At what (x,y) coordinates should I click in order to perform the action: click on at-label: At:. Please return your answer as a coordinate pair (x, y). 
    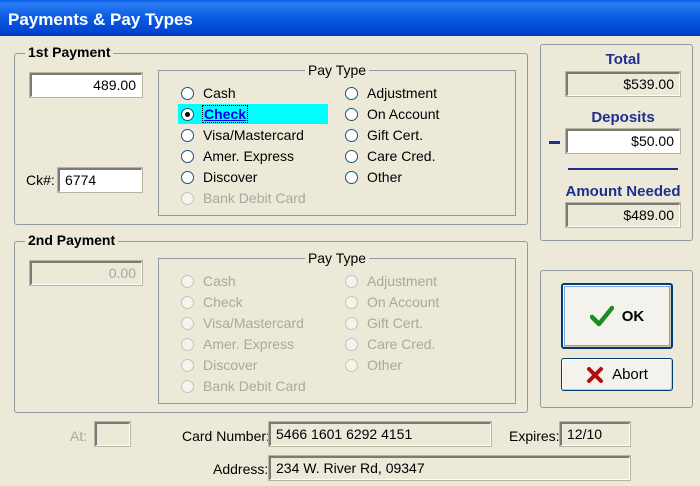
    Looking at the image, I should click on (79, 436).